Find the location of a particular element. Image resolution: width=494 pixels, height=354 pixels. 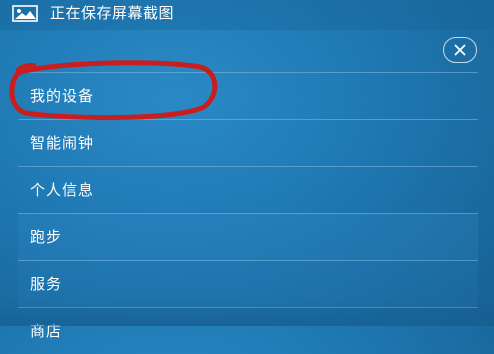

menu-item-label: 智能闹钟 is located at coordinates (62, 143).